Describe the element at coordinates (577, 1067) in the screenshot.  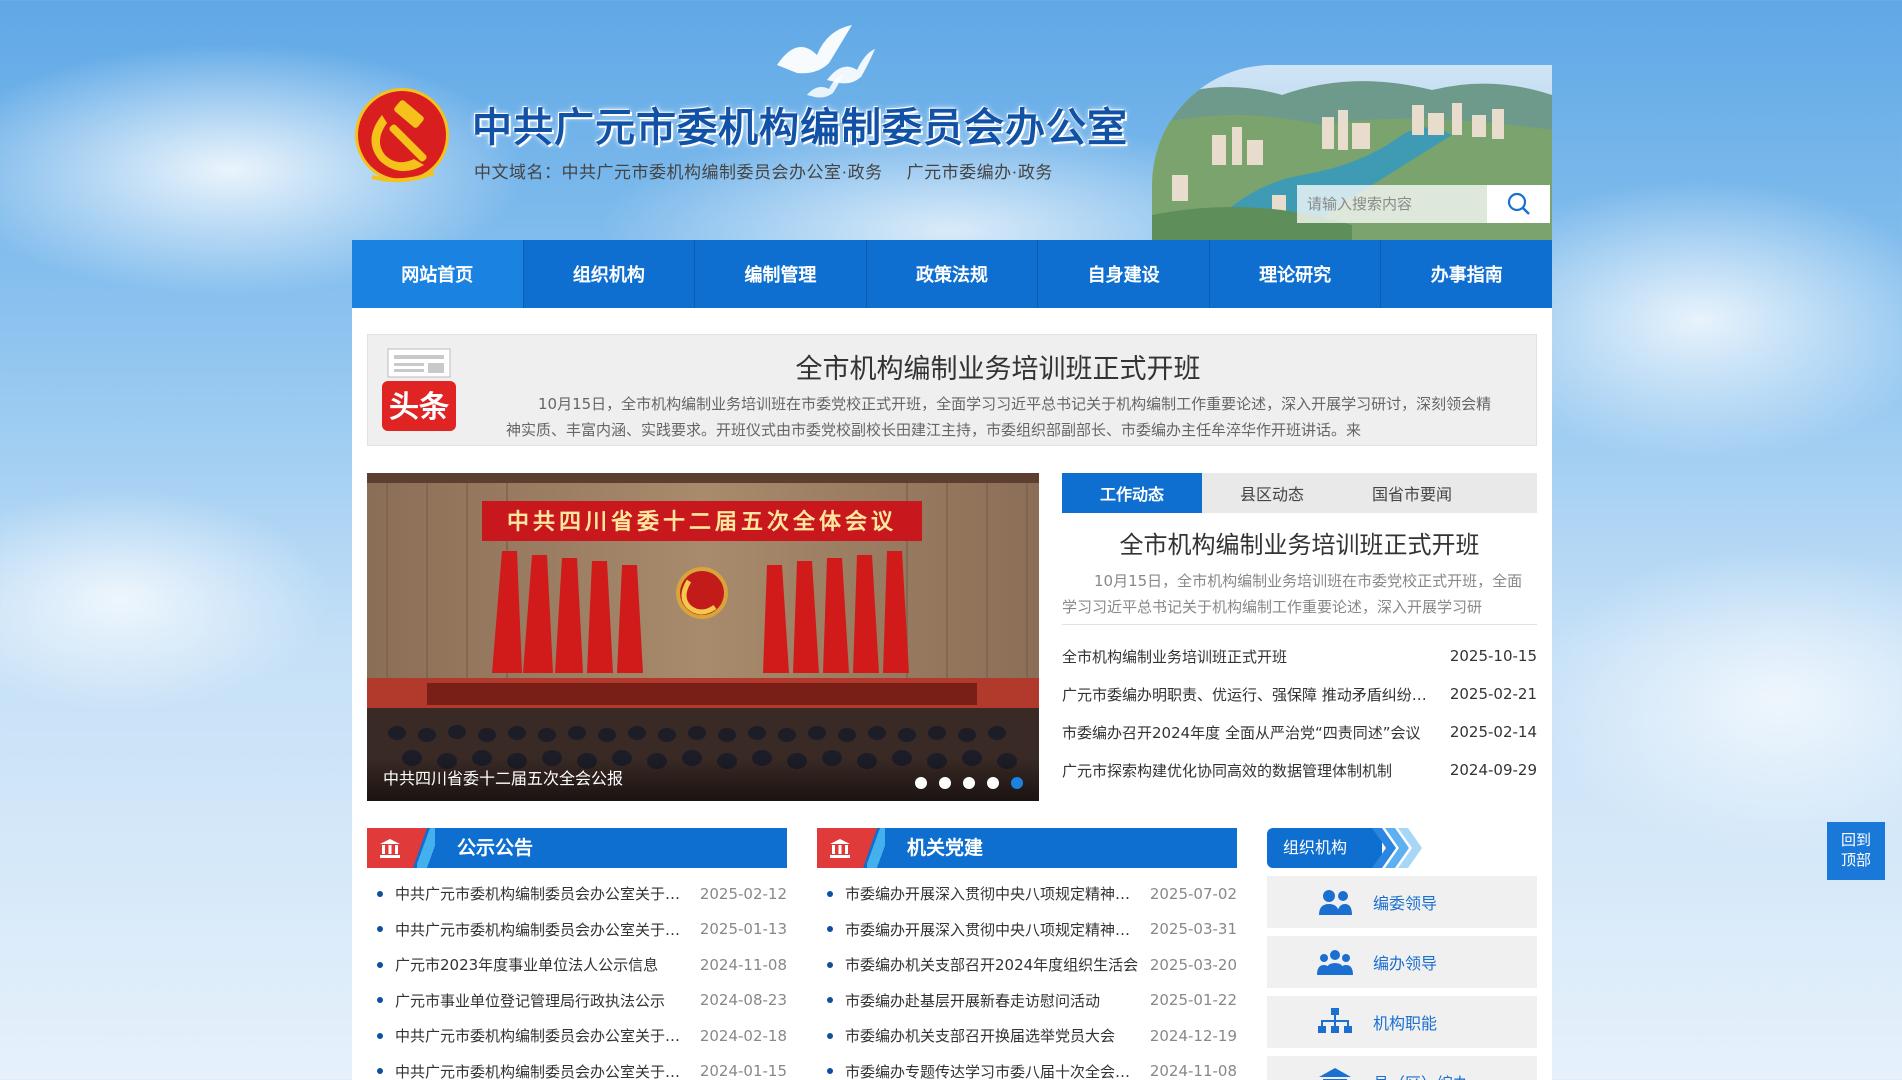
I see `list-item: 中共广元市委机构编制委员会办公室关于公示的公告 2024-01-15` at that location.